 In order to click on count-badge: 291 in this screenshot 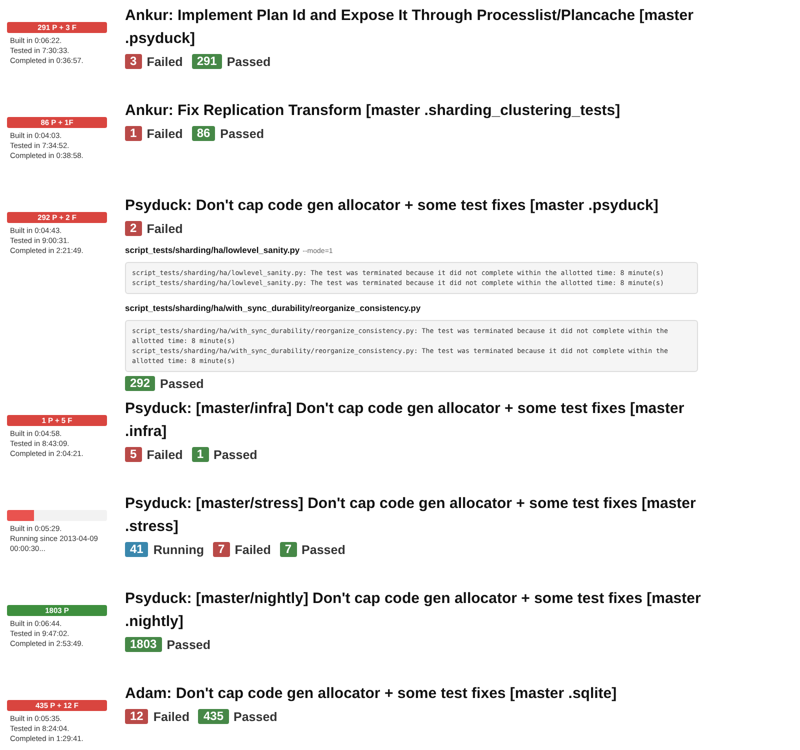, I will do `click(207, 61)`.